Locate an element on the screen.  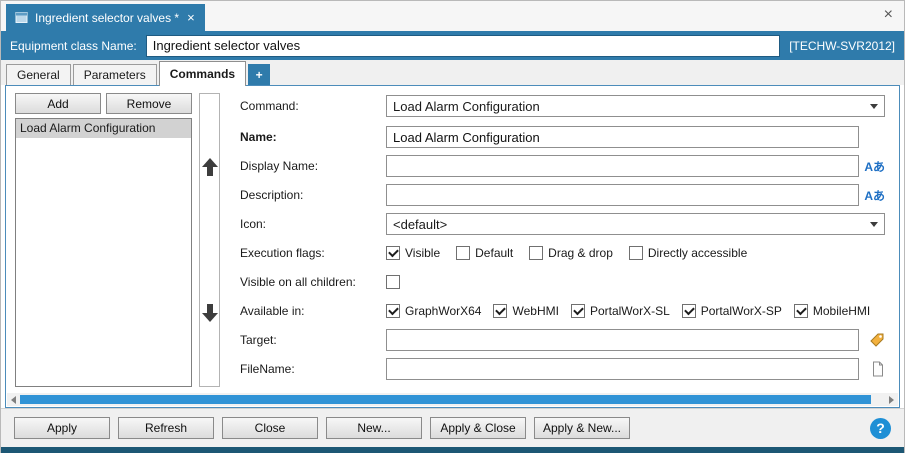
bottom-accent-strip is located at coordinates (452, 450).